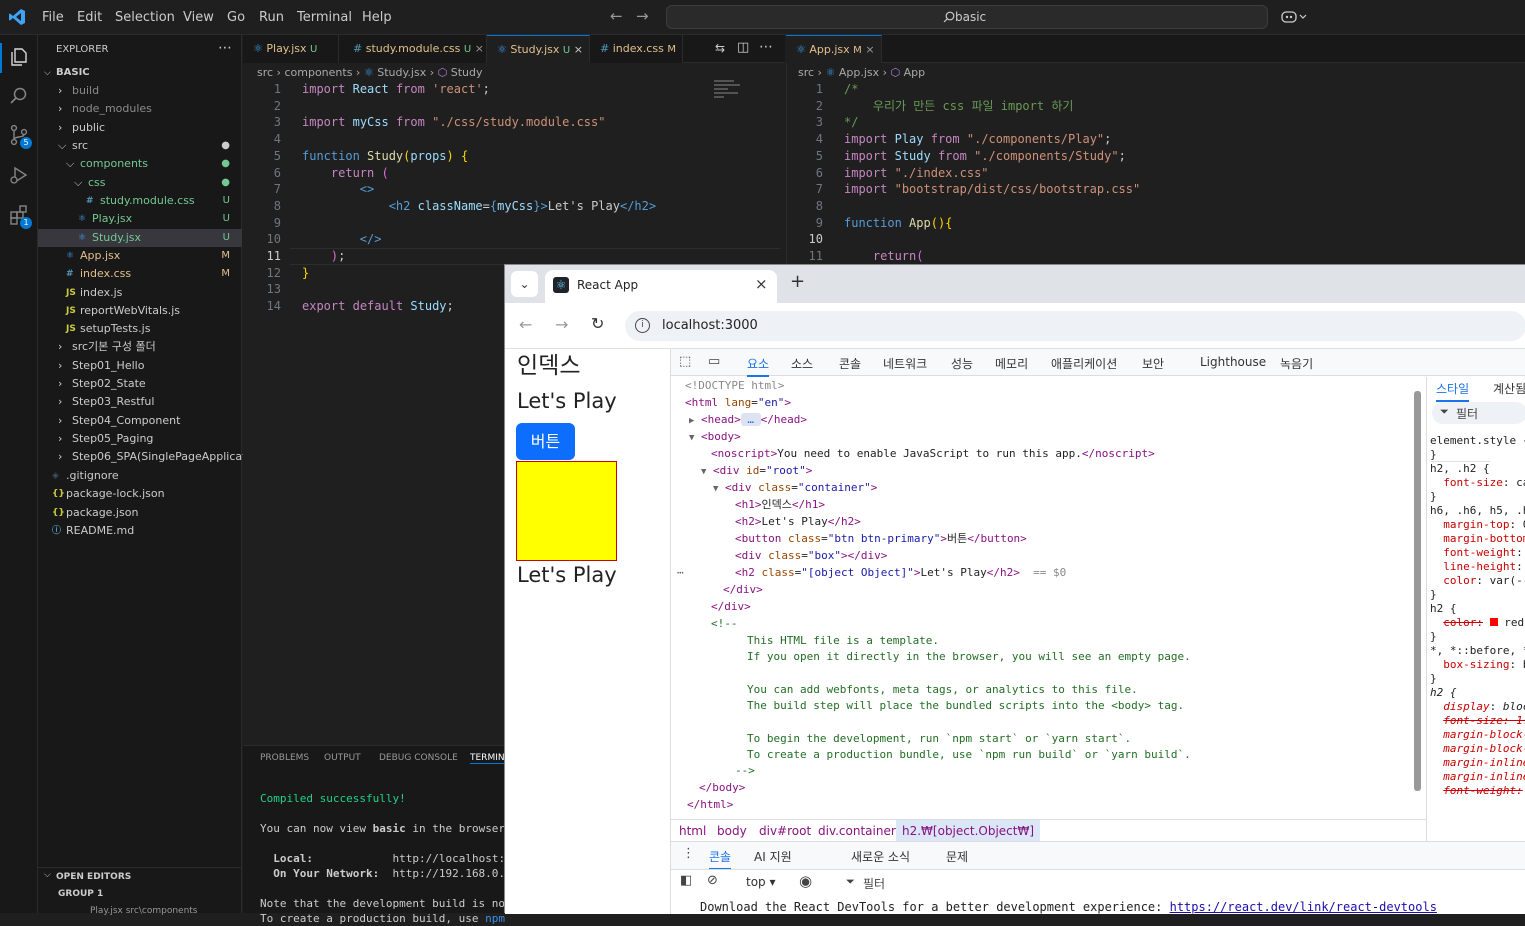 This screenshot has height=926, width=1525. I want to click on crumb-html: html, so click(692, 831).